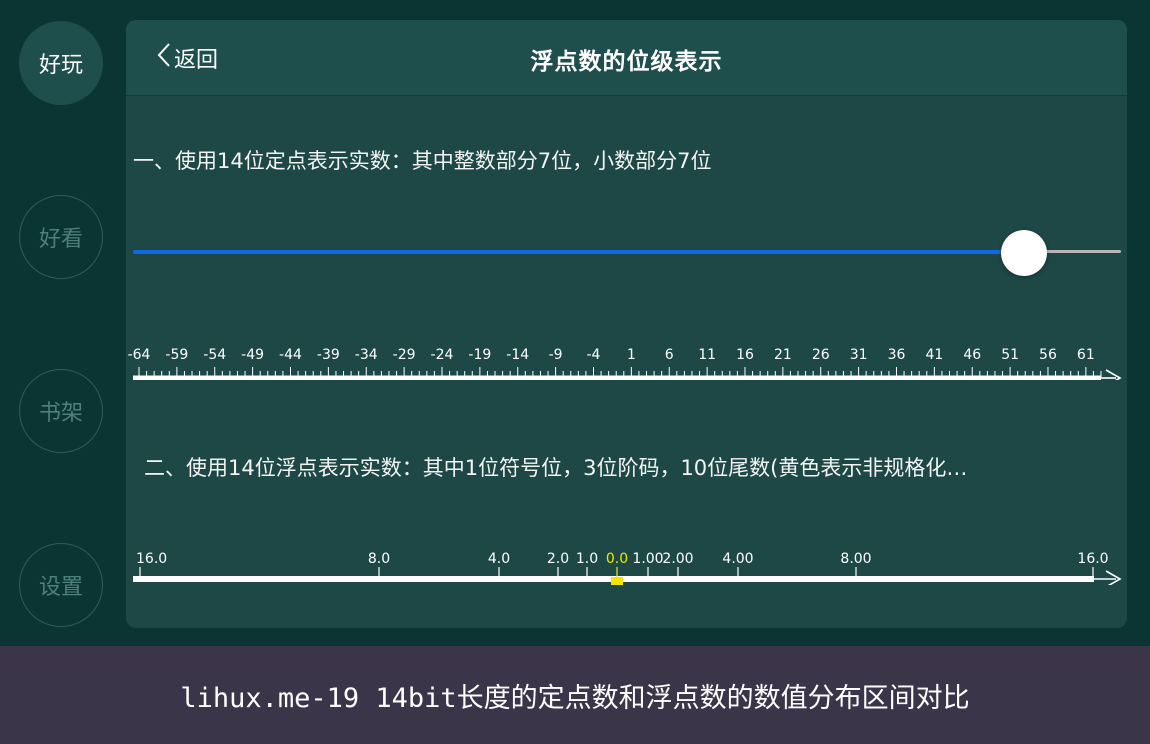  I want to click on caption-text: lihux.me-19 14bit长度的定点数和浮点数的数值分布区间对比, so click(575, 698).